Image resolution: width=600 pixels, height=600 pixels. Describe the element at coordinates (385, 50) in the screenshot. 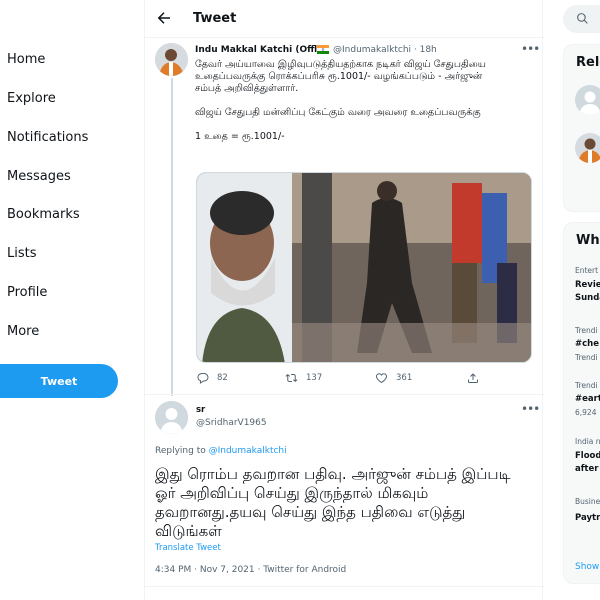

I see `tweet-author-handle: @Indumakalktchi · 18h` at that location.